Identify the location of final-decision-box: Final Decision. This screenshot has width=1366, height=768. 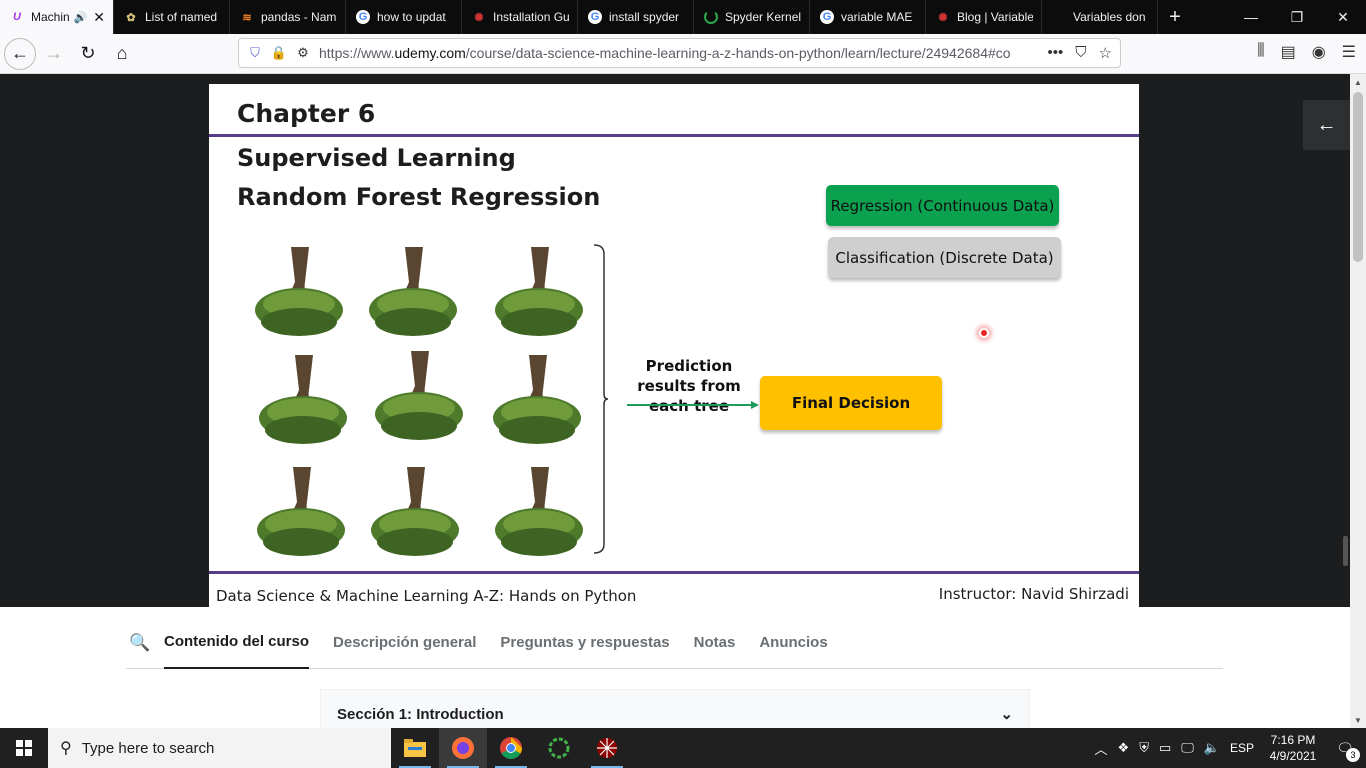
(851, 403).